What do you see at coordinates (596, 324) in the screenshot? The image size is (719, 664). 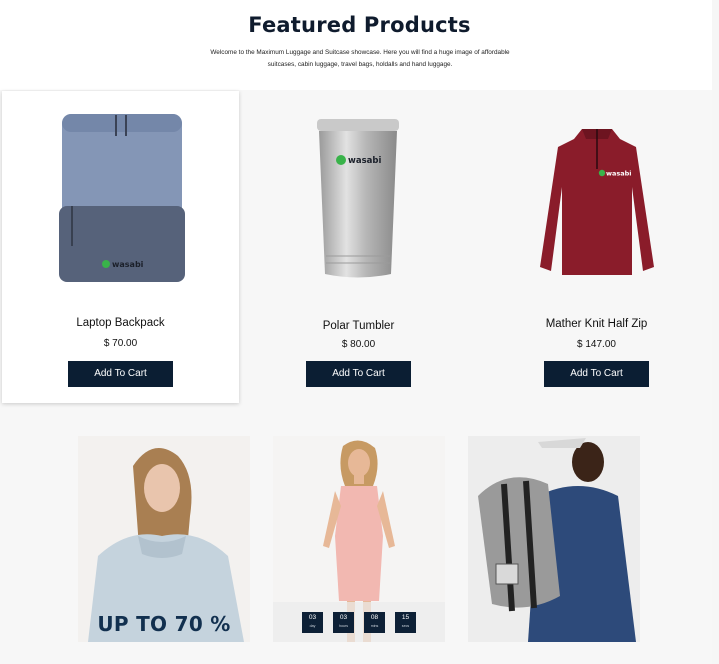 I see `product-name: Mather Knit Half Zip` at bounding box center [596, 324].